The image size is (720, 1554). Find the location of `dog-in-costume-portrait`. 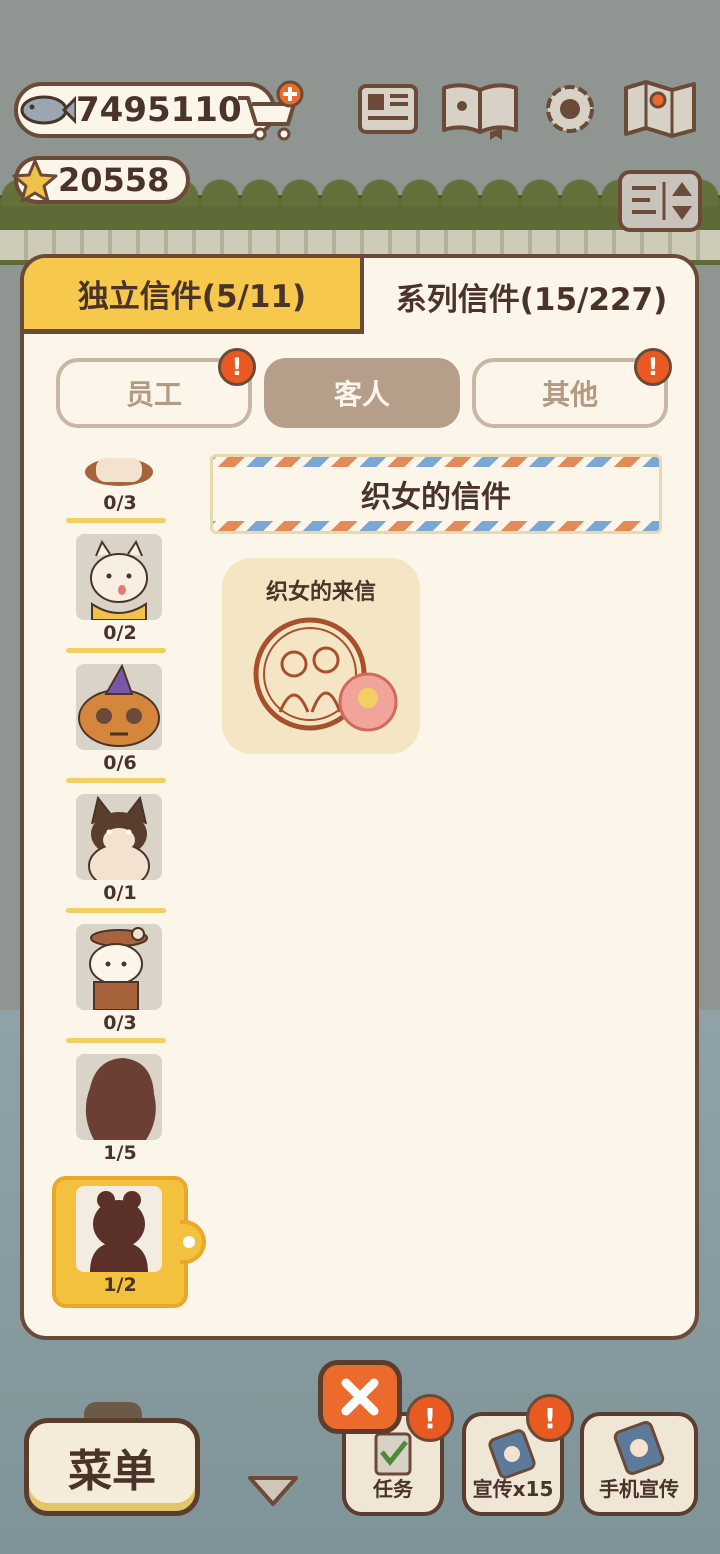

dog-in-costume-portrait is located at coordinates (119, 472).